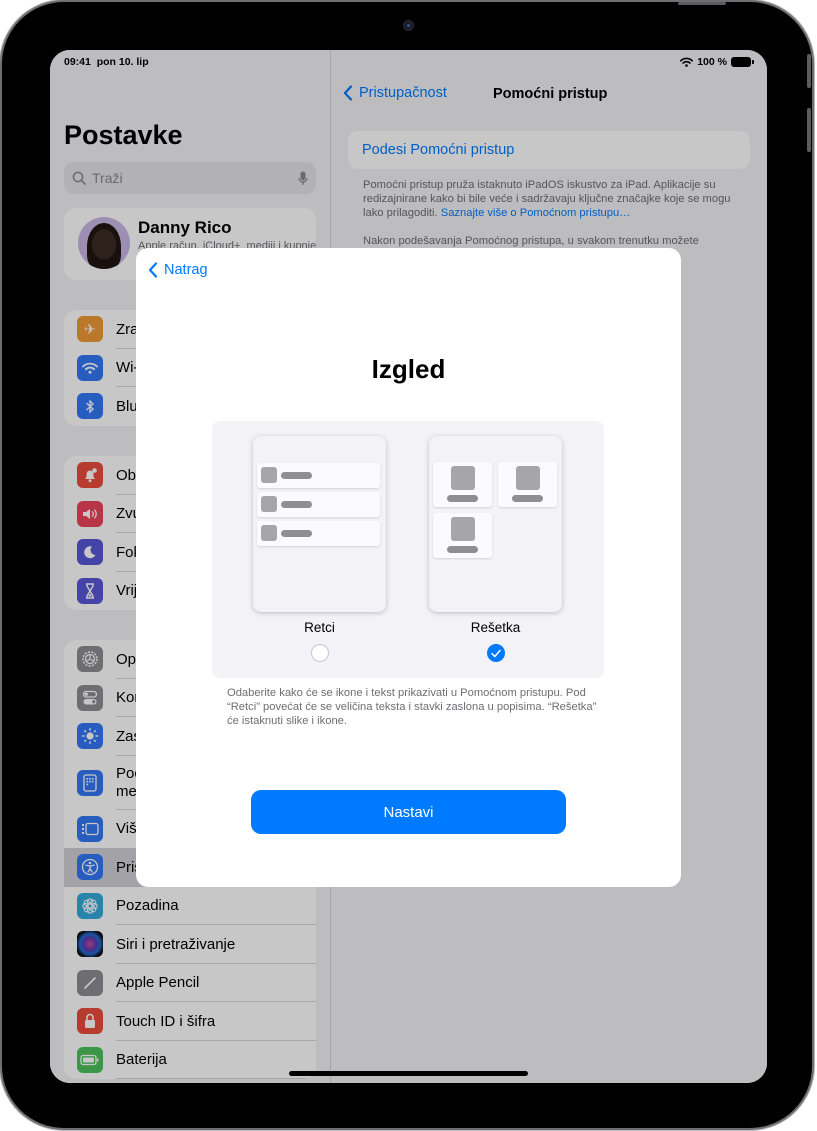  What do you see at coordinates (319, 627) in the screenshot?
I see `option-label: Retci` at bounding box center [319, 627].